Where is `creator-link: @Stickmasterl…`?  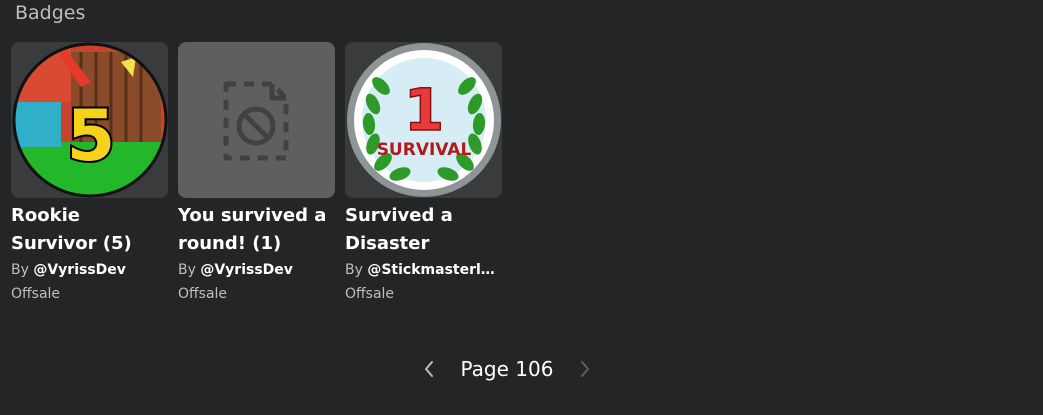
creator-link: @Stickmasterl… is located at coordinates (430, 270).